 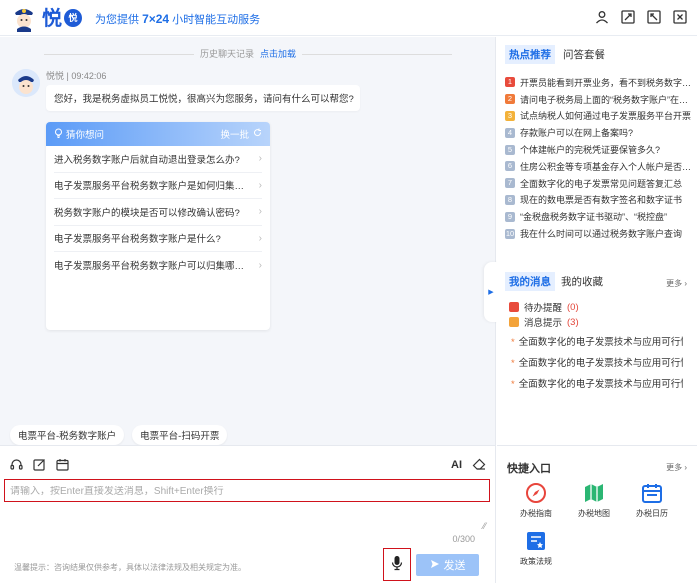 I want to click on calendar-icon, so click(x=62, y=464).